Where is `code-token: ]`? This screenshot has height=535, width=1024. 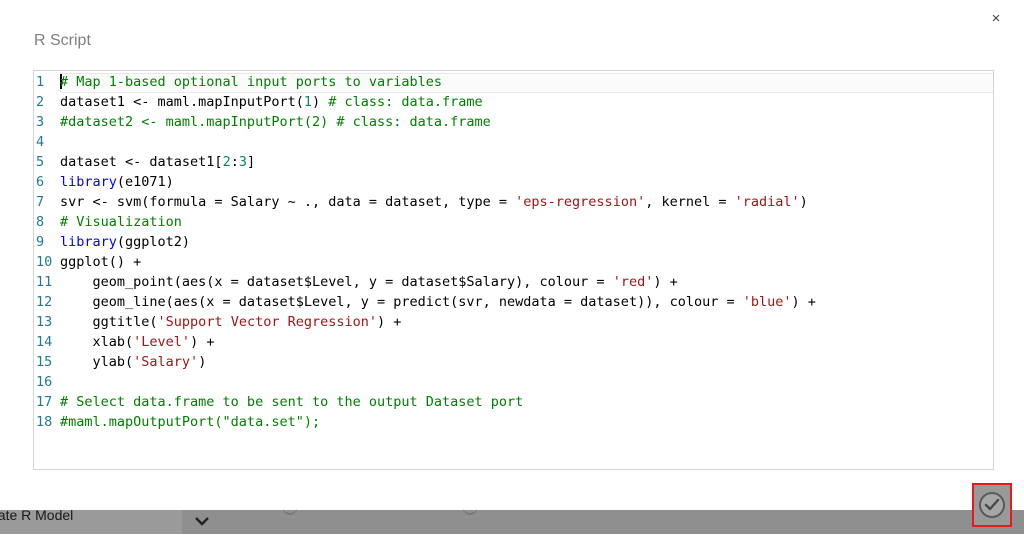
code-token: ] is located at coordinates (251, 162).